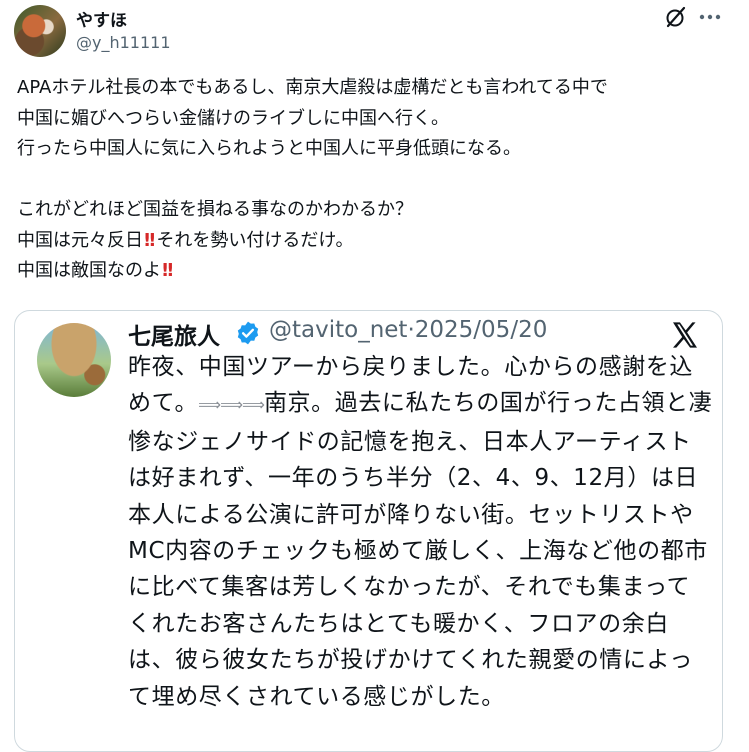 The width and height of the screenshot is (749, 752). What do you see at coordinates (338, 330) in the screenshot?
I see `quoted-author-handle: @tavito_net` at bounding box center [338, 330].